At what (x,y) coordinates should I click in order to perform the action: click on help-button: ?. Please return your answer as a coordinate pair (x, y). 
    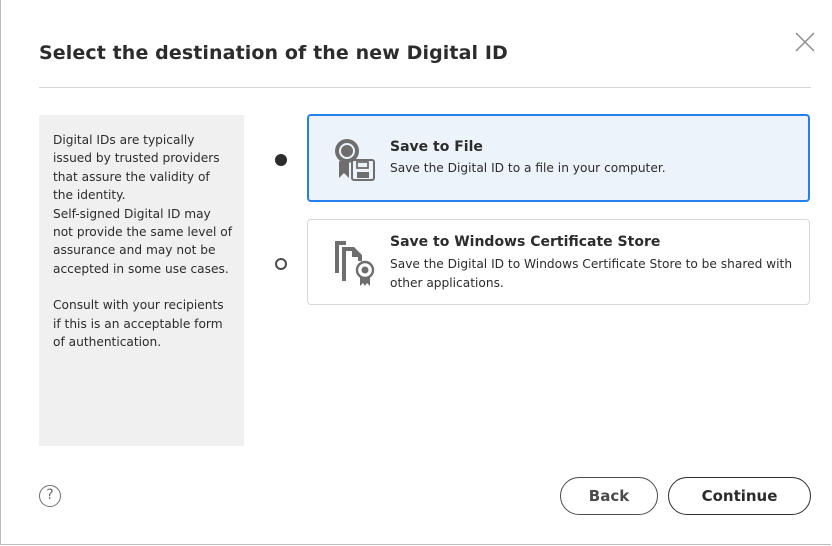
    Looking at the image, I should click on (50, 496).